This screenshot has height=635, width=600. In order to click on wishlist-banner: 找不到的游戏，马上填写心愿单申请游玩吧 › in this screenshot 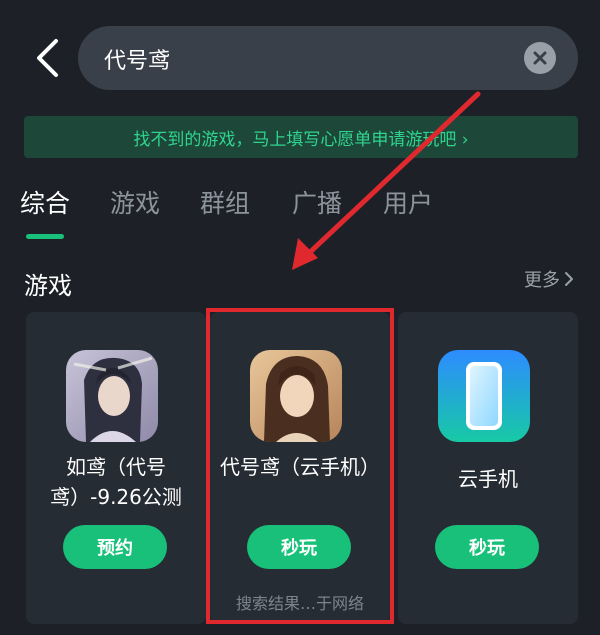, I will do `click(301, 137)`.